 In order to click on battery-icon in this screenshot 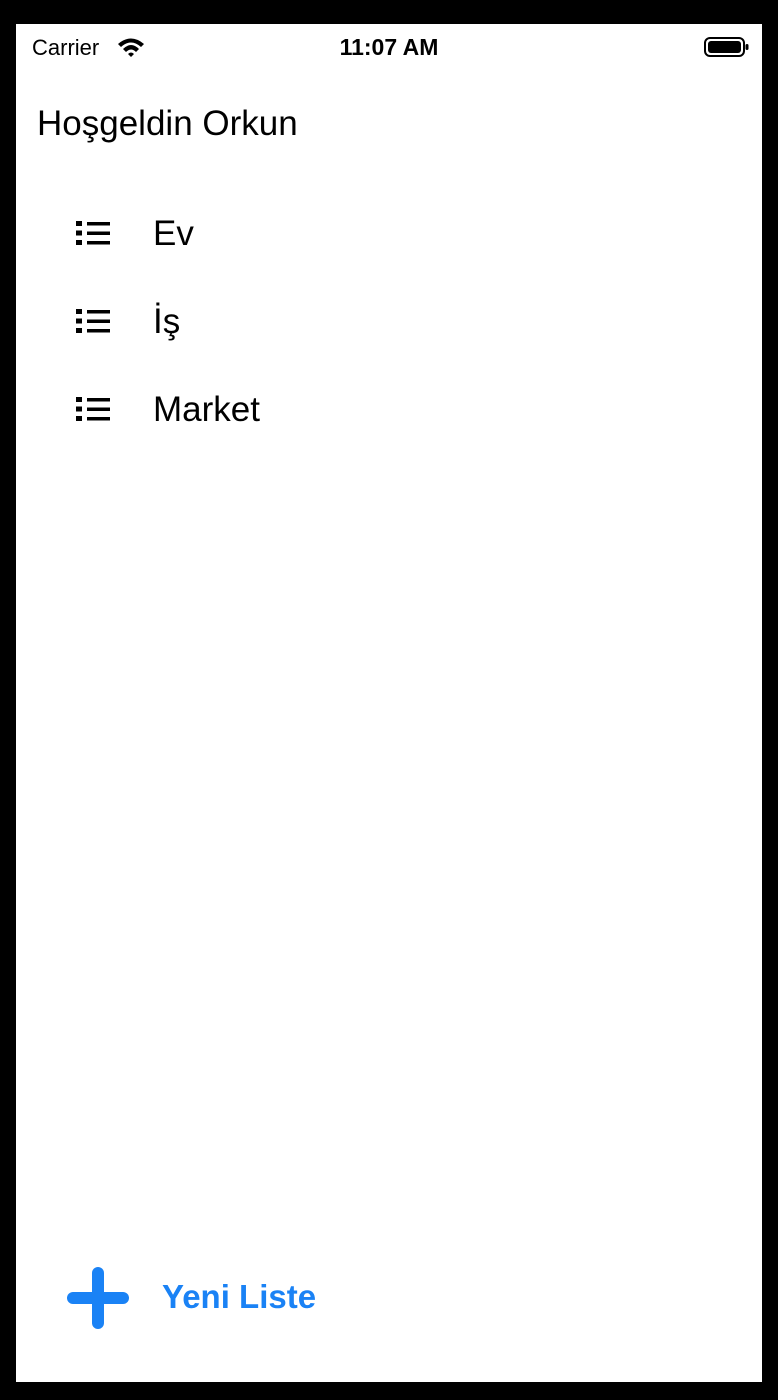, I will do `click(726, 47)`.